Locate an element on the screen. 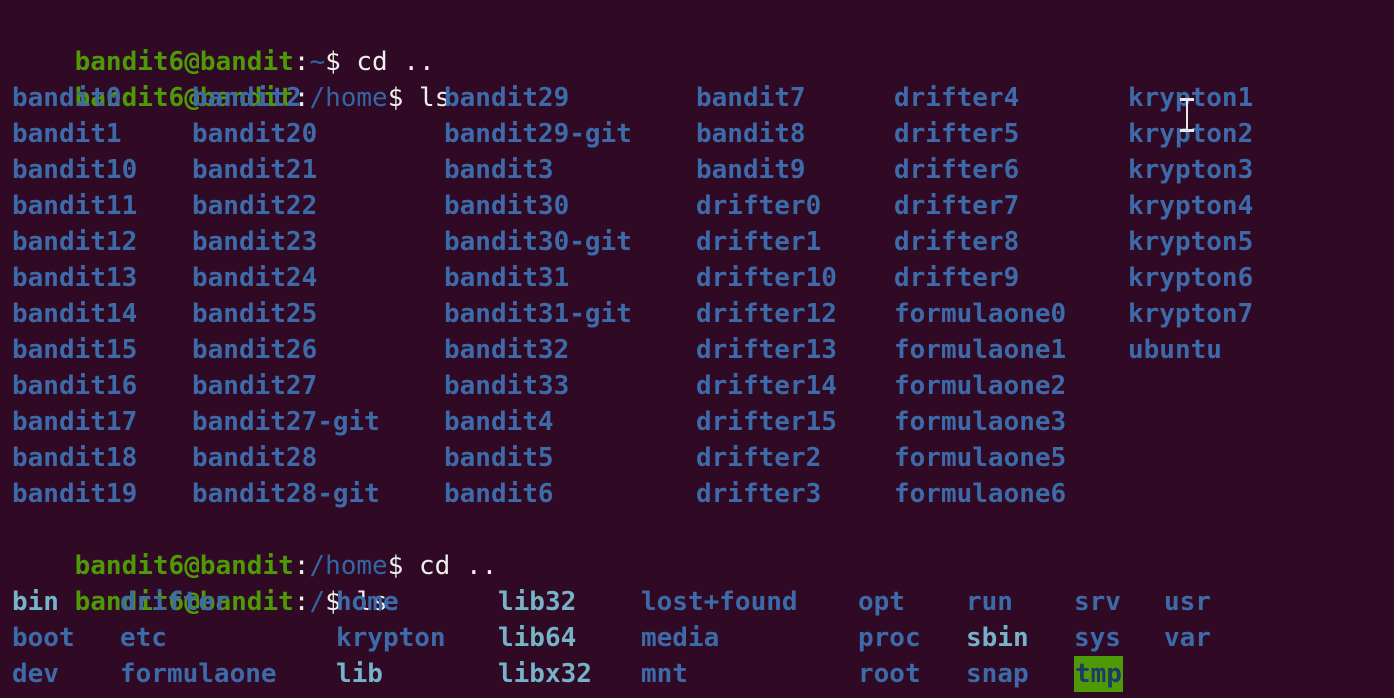 Image resolution: width=1394 pixels, height=698 pixels. directory-entry: krypton7 is located at coordinates (1191, 314).